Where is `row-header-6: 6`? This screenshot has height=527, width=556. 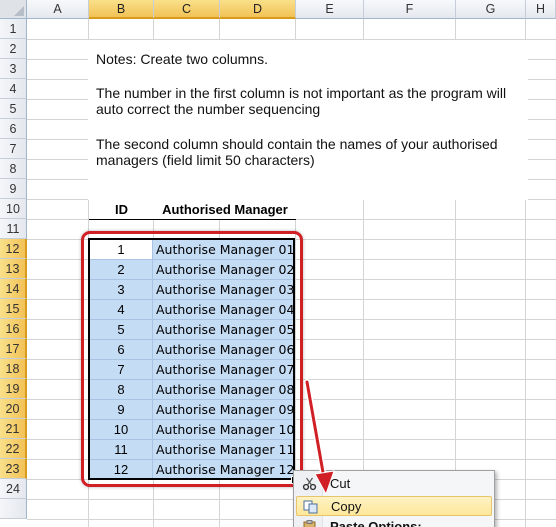
row-header-6: 6 is located at coordinates (13, 129).